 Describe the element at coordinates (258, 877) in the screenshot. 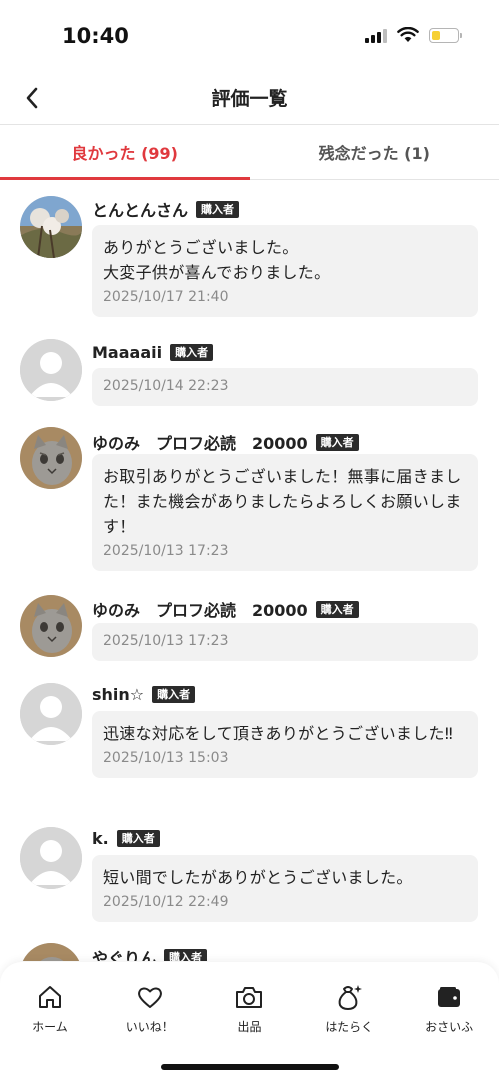

I see `review-comment: 短い間でしたがありがとうございました。` at that location.